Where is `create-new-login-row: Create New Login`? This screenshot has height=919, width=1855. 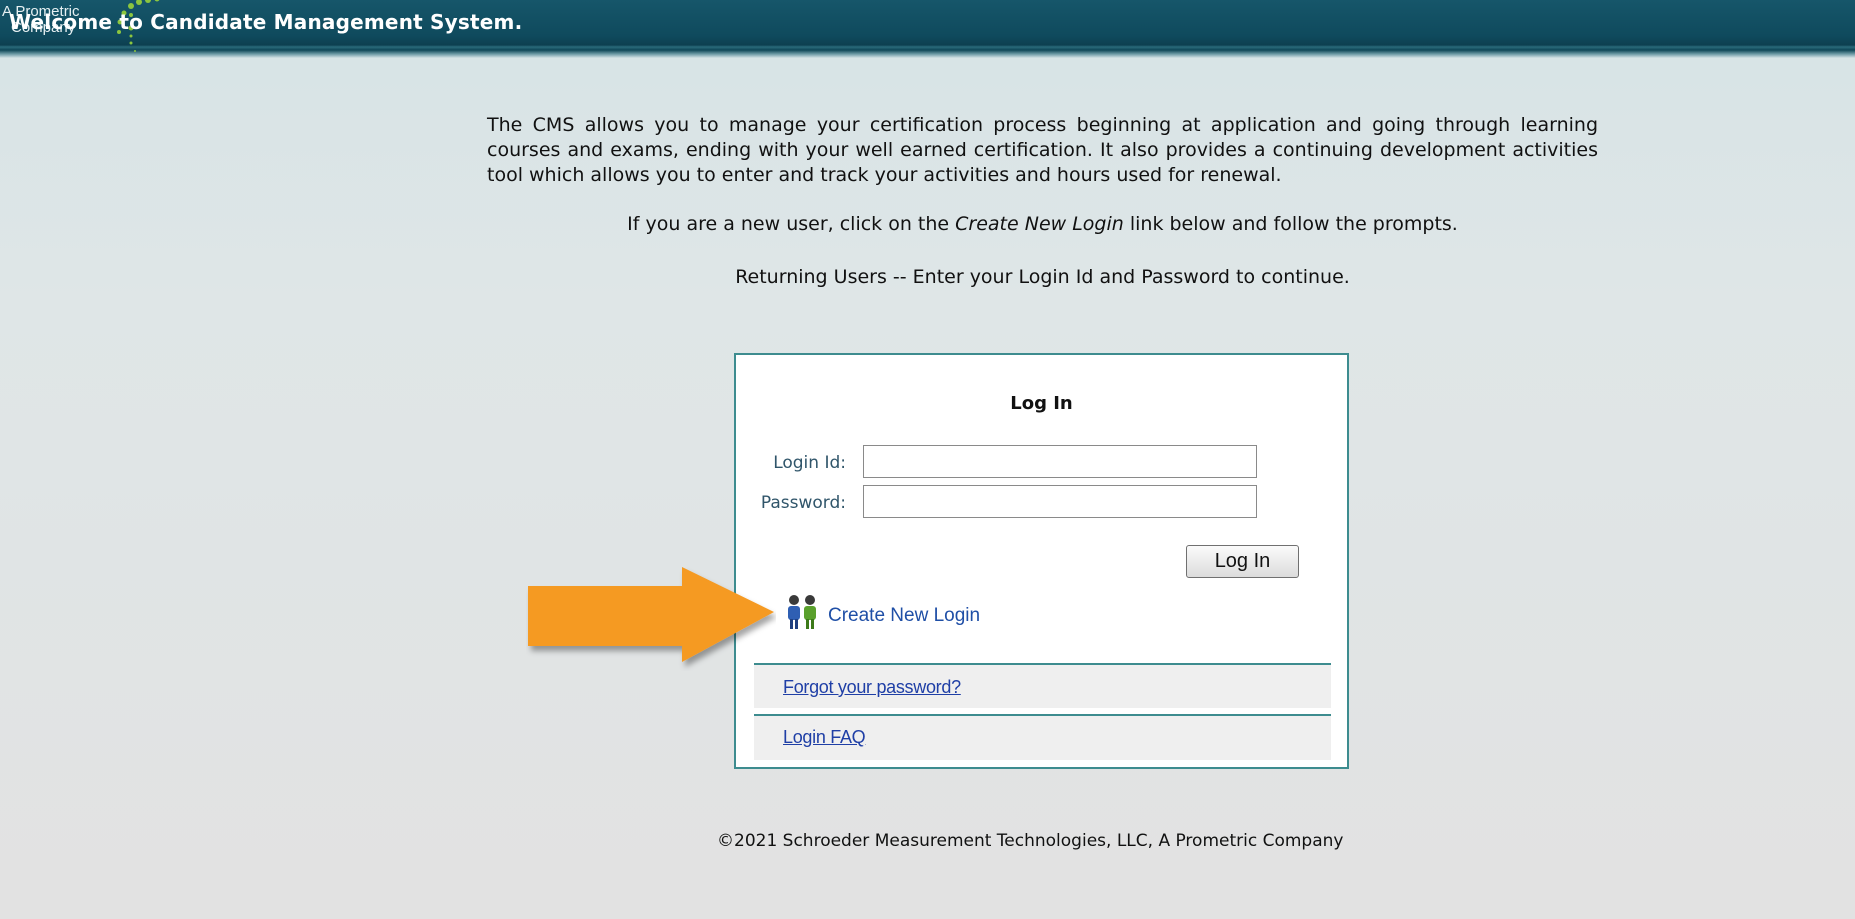
create-new-login-row: Create New Login is located at coordinates (881, 613).